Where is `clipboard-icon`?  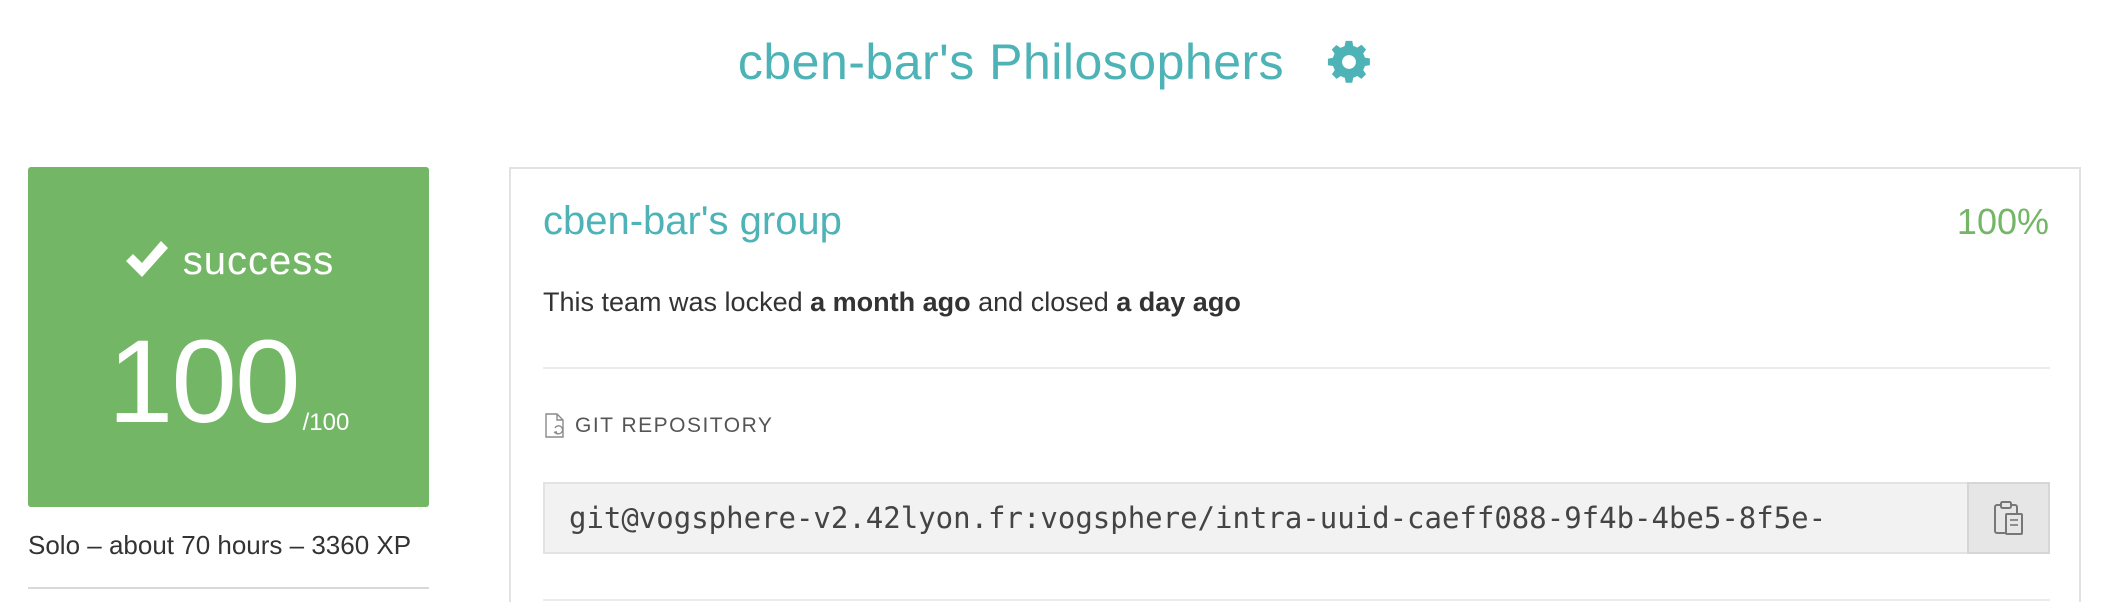 clipboard-icon is located at coordinates (2009, 518).